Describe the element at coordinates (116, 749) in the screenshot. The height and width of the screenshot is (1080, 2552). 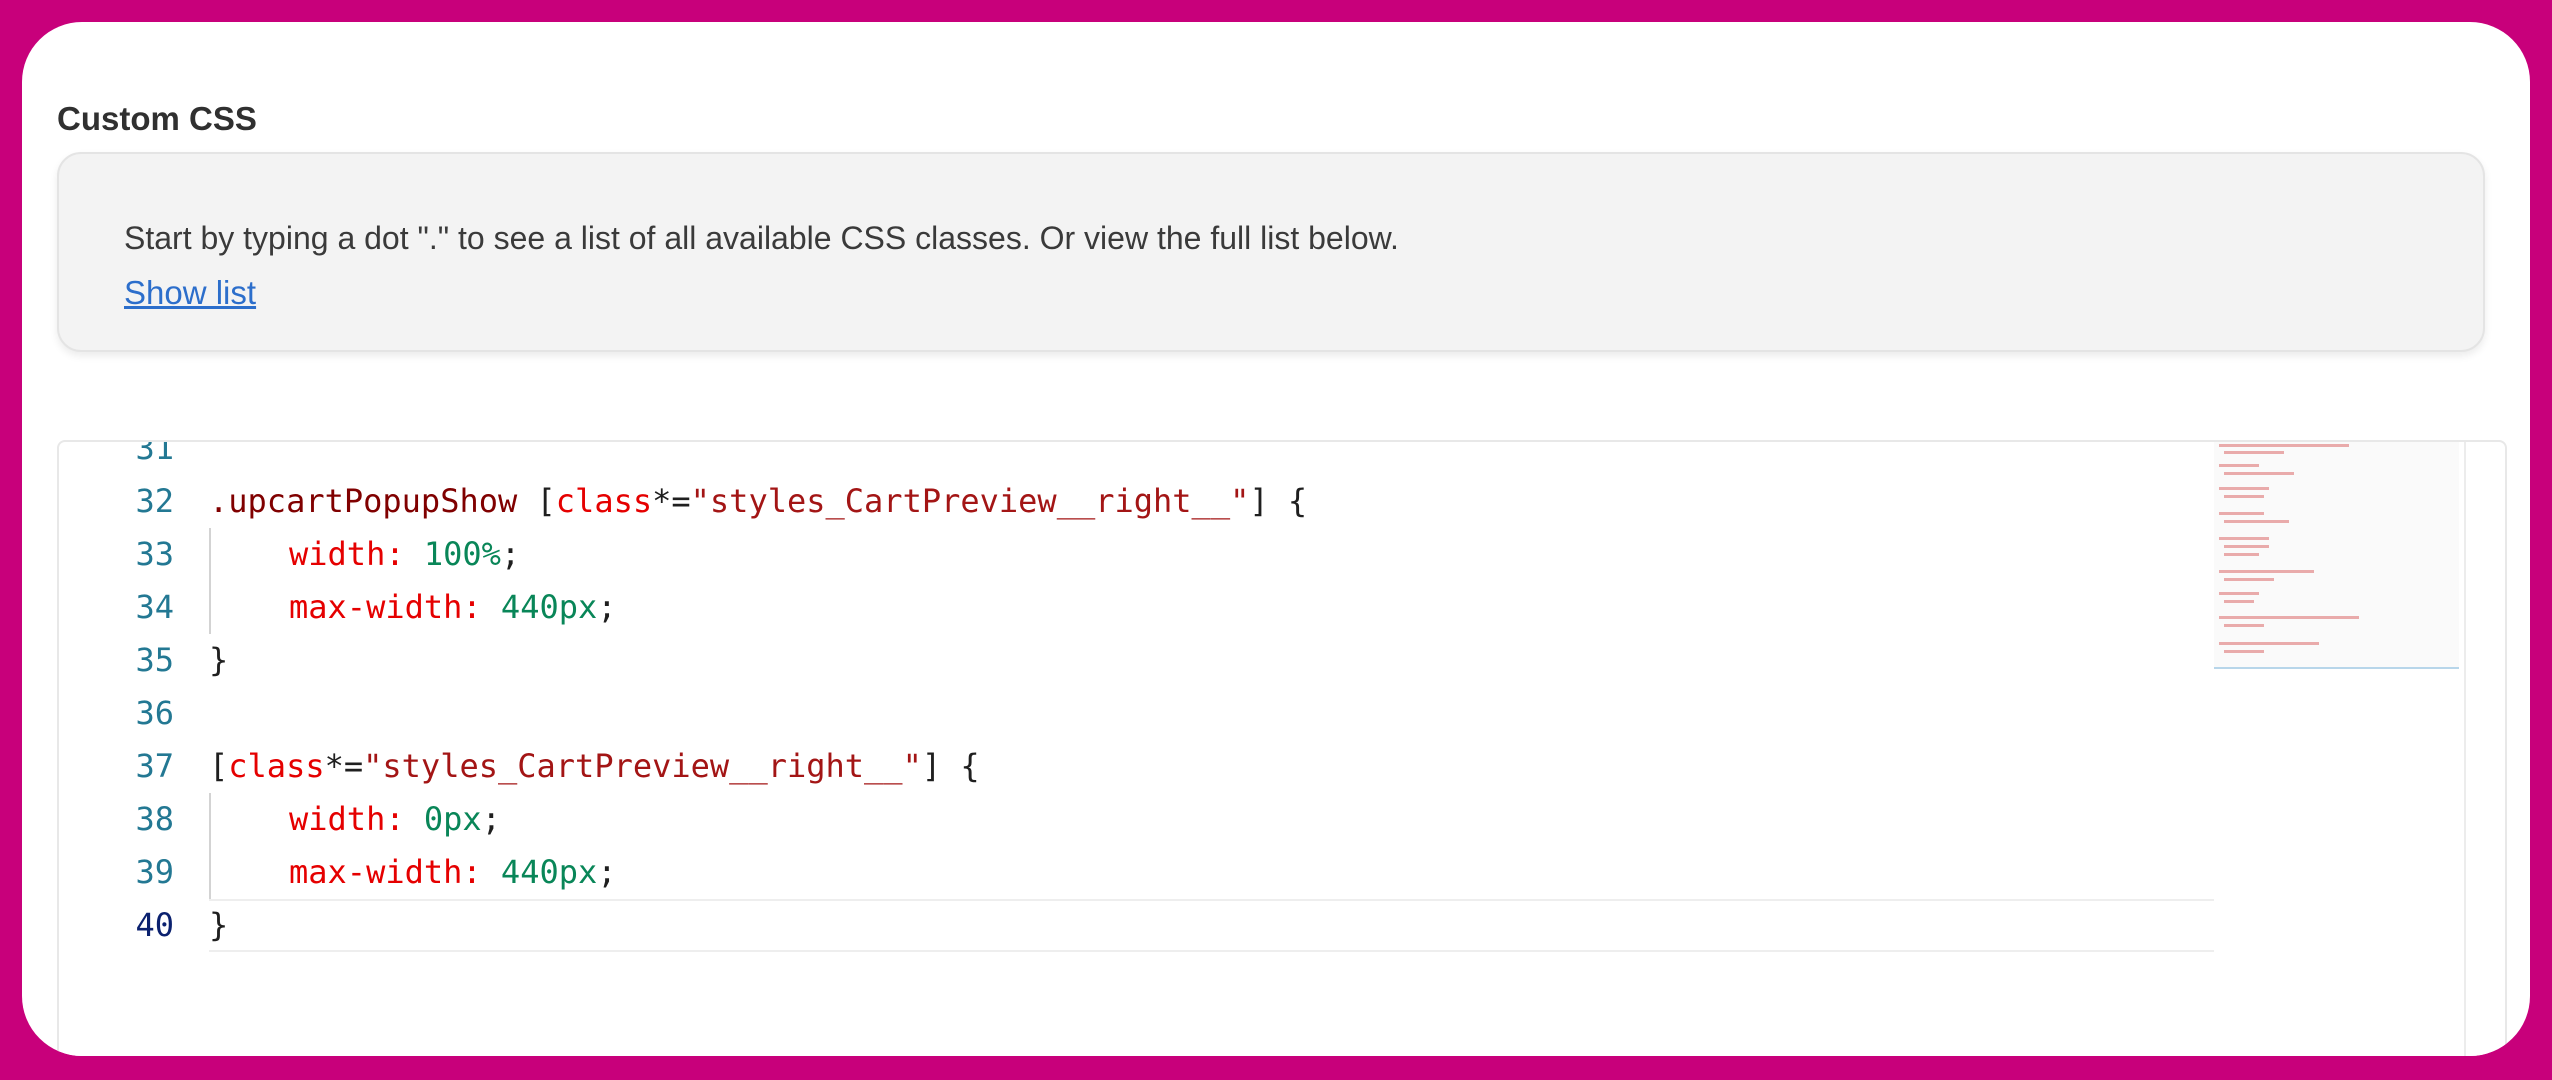
I see `line-number-gutter: 31 32 33 34 35 36 37 38 39 40` at that location.